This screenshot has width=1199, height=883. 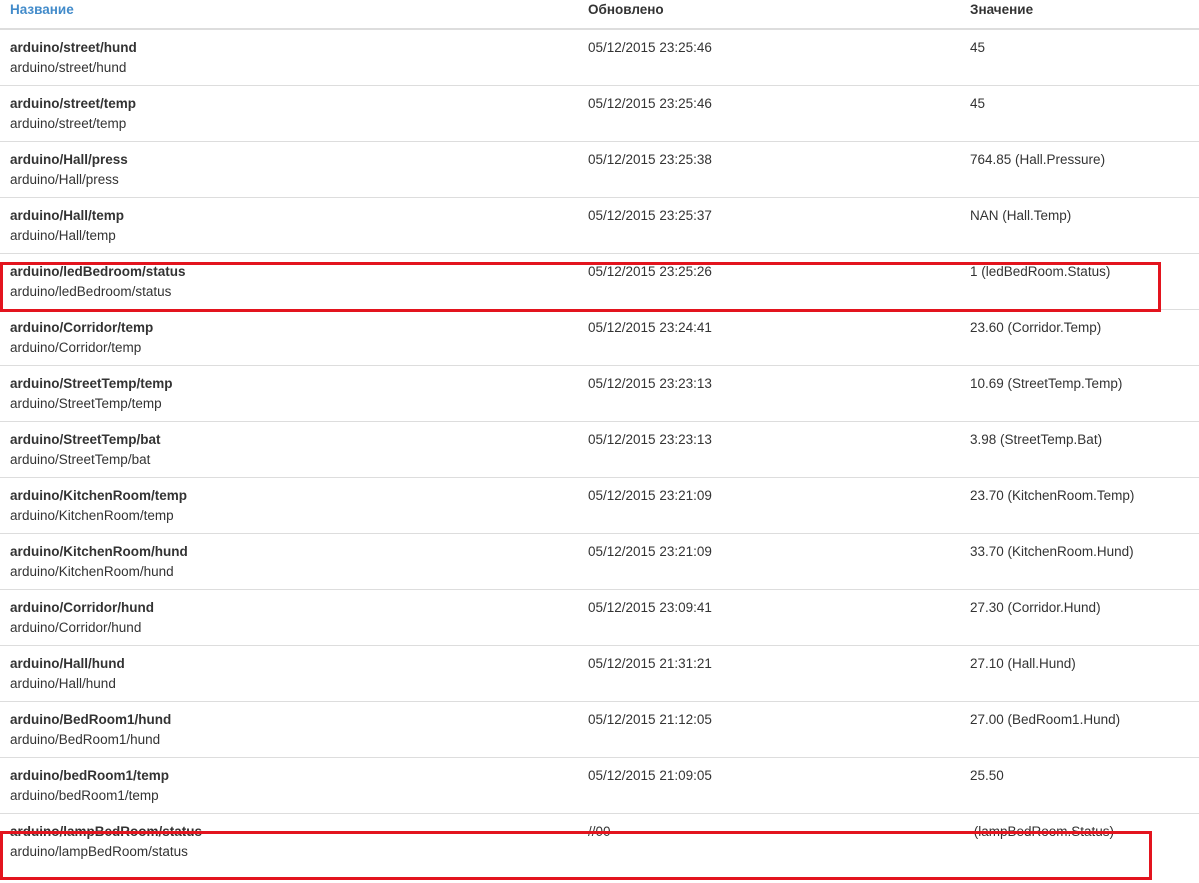 I want to click on cell-value: NAN (Hall.Temp), so click(x=1079, y=224).